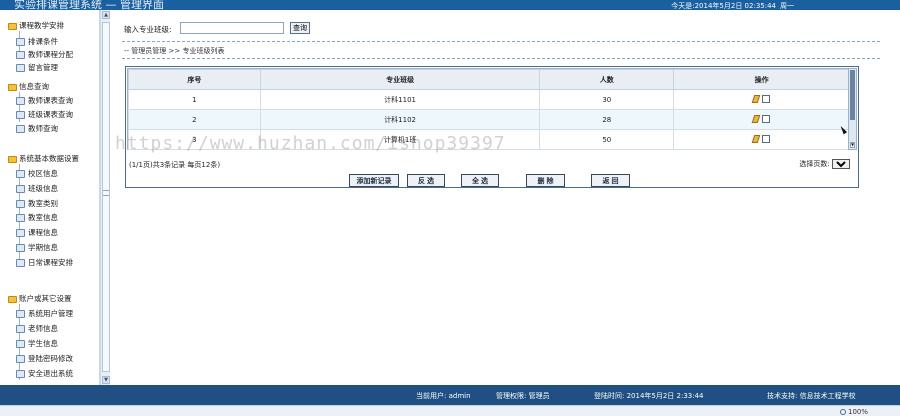  I want to click on sidebar-item-class-schedule: 班级课表查询, so click(44, 114).